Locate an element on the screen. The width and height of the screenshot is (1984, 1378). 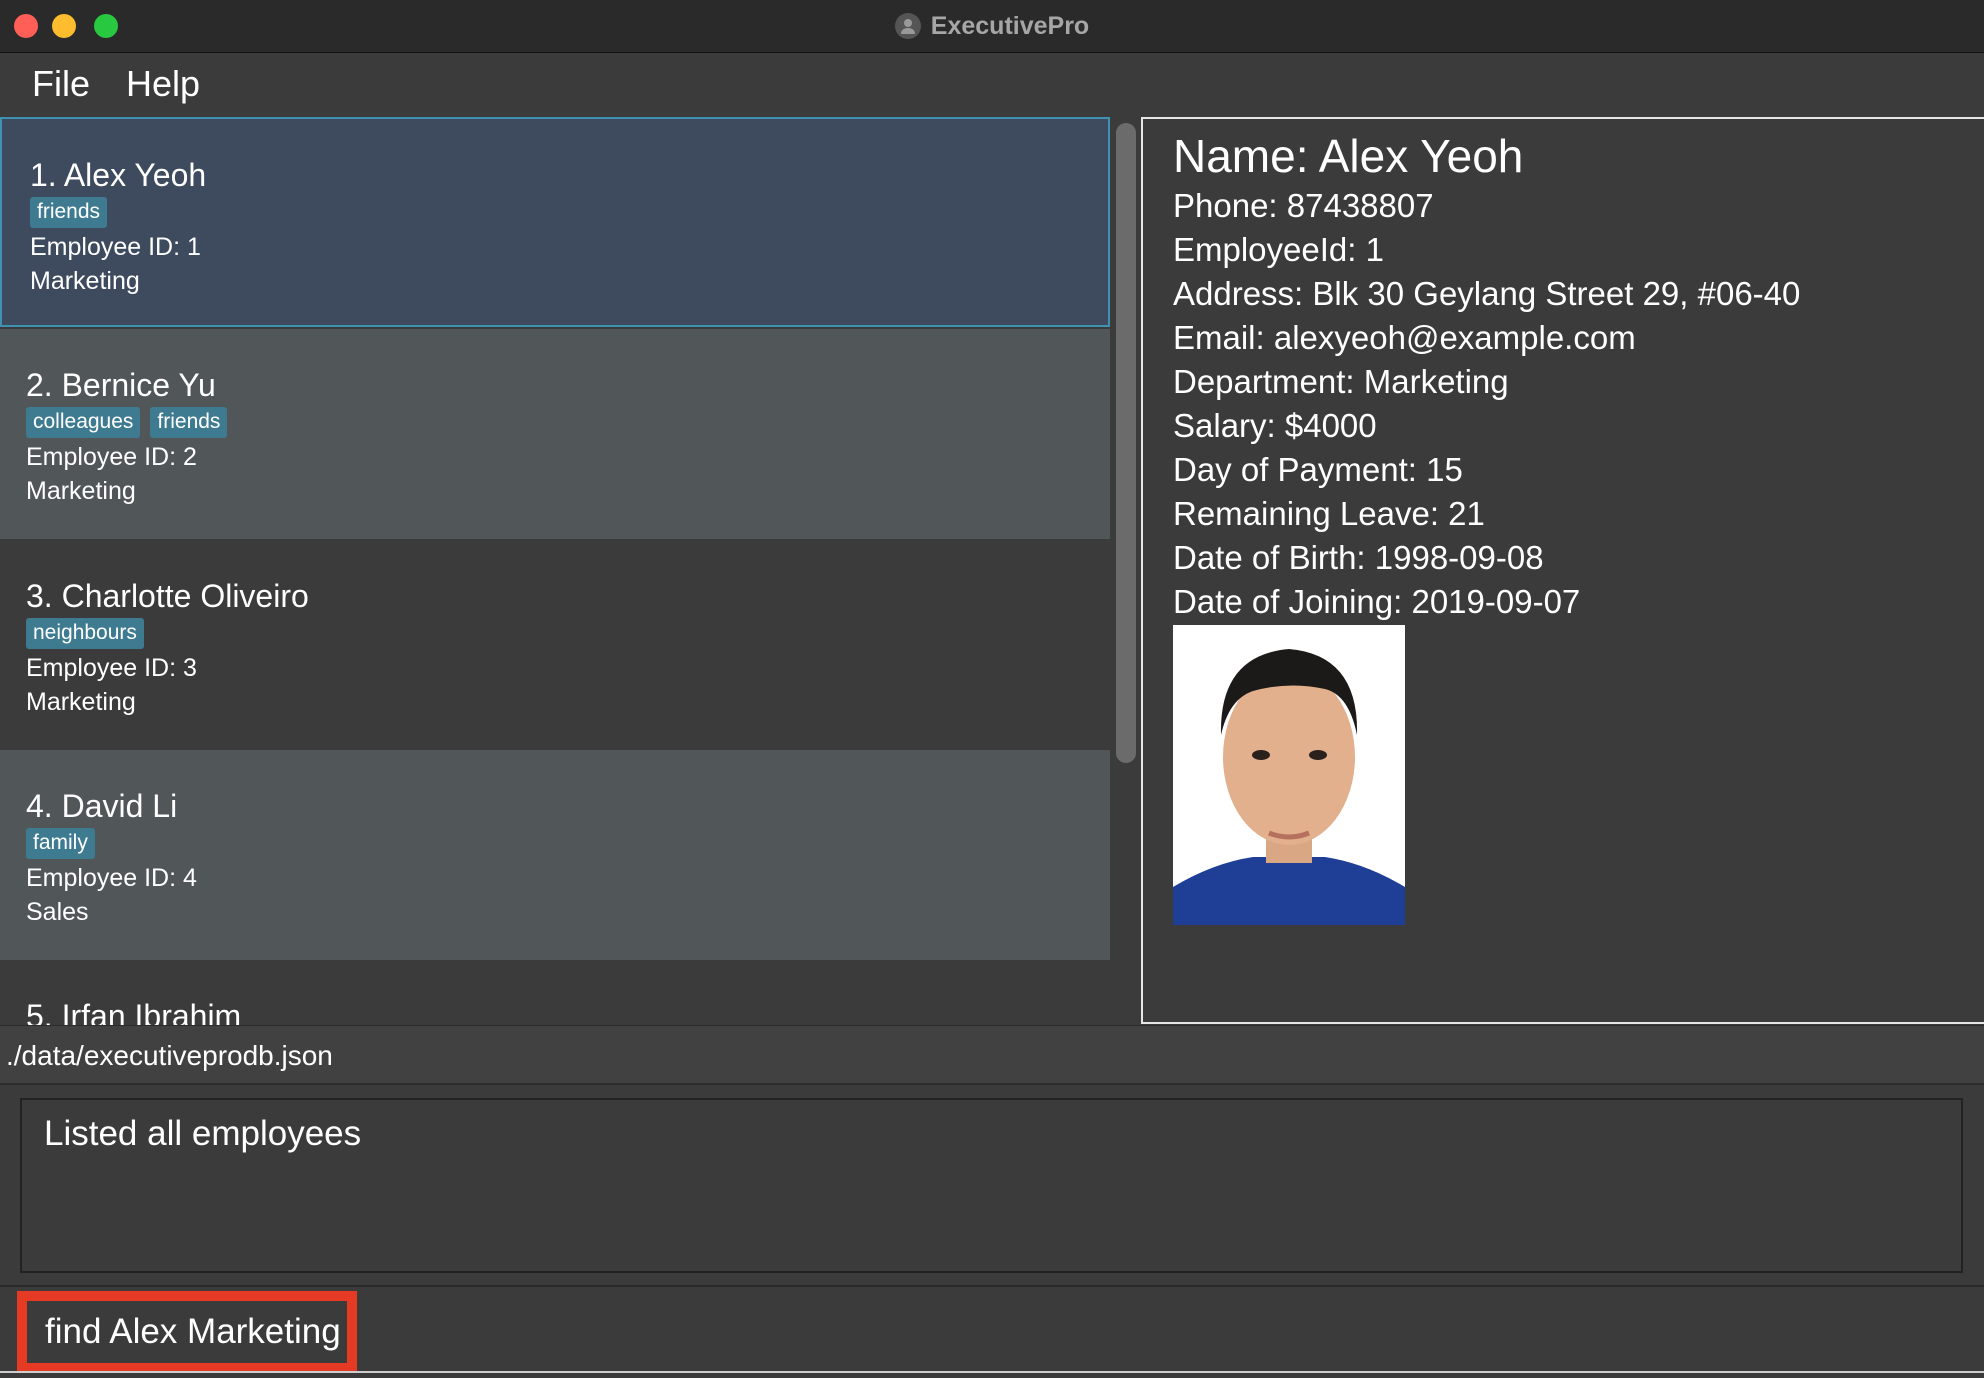
menu-file: File is located at coordinates (61, 84).